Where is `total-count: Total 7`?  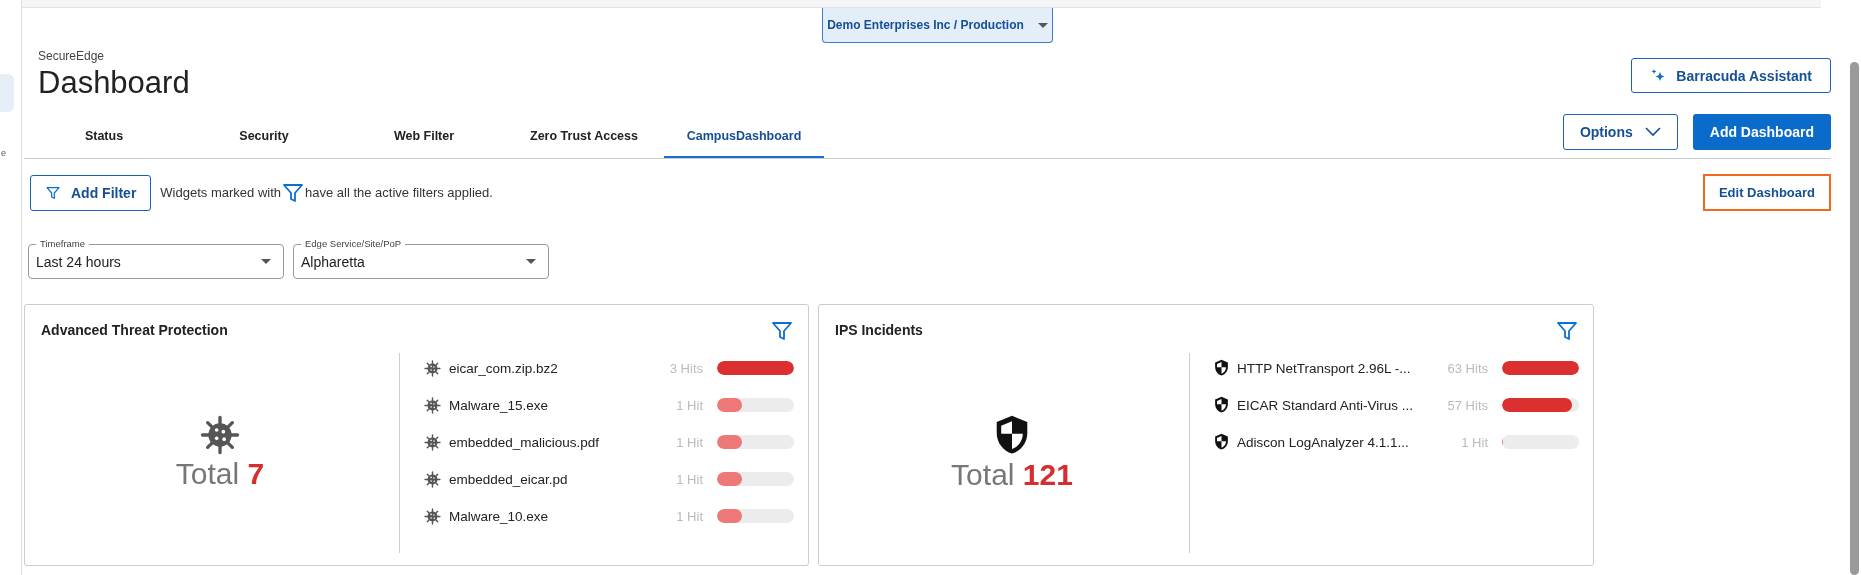
total-count: Total 7 is located at coordinates (220, 474).